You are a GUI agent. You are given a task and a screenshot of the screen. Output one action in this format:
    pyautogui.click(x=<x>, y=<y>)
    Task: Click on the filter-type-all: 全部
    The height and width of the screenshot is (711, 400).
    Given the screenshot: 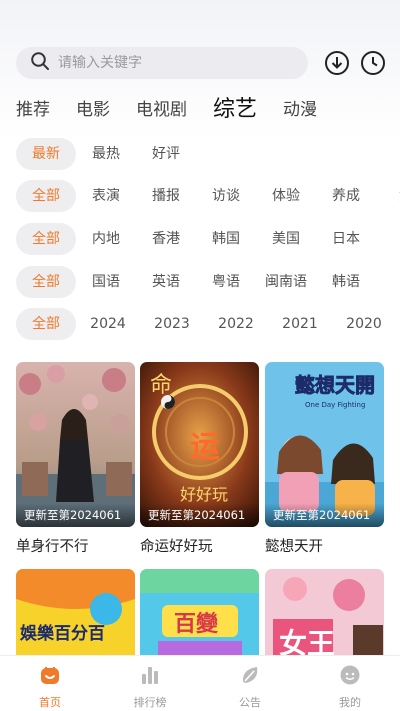 What is the action you would take?
    pyautogui.click(x=46, y=196)
    